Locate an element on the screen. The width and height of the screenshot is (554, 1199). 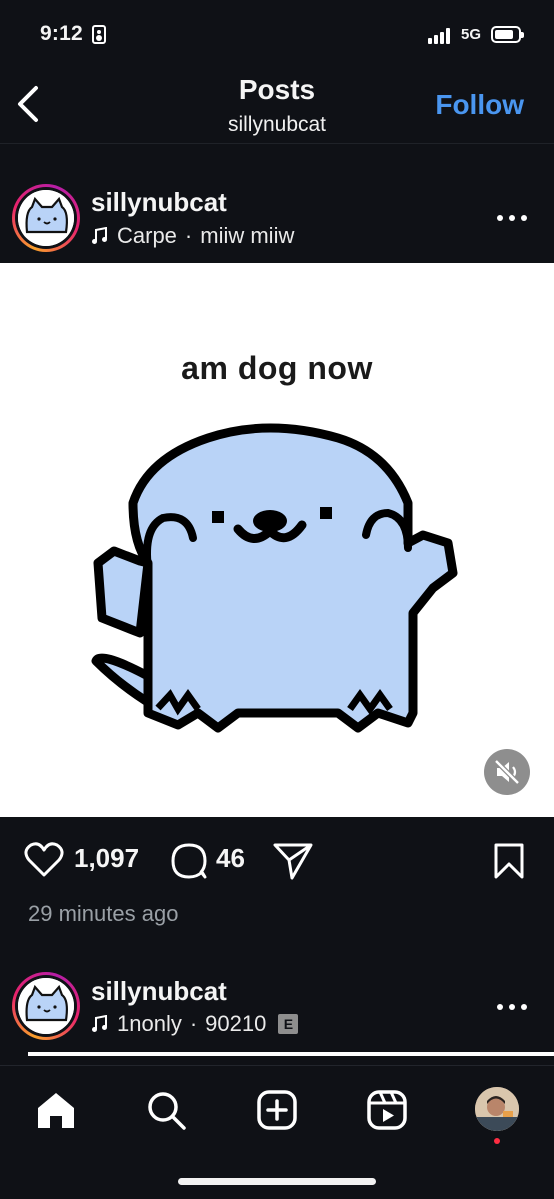
plus-square-icon is located at coordinates (277, 1110).